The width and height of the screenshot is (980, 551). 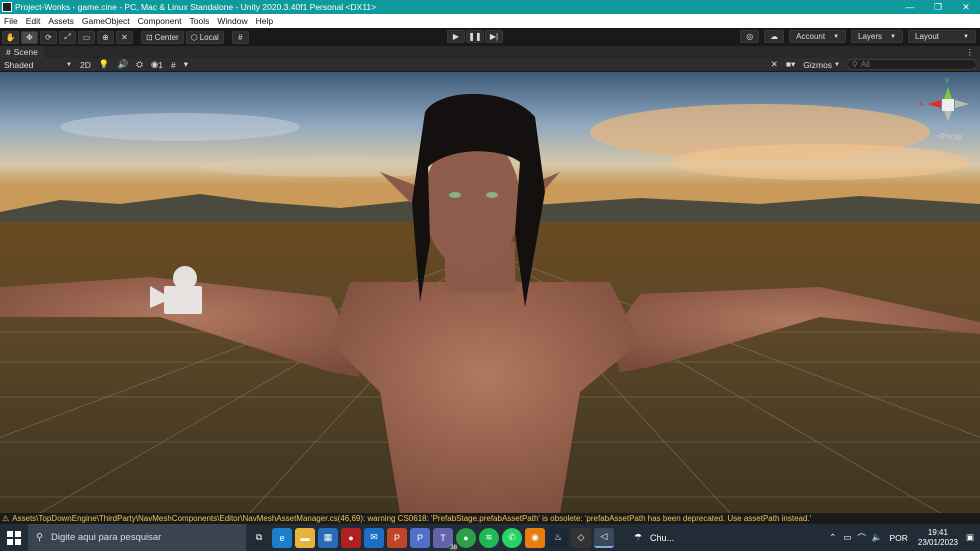 I want to click on layers-label: Layers, so click(x=870, y=36).